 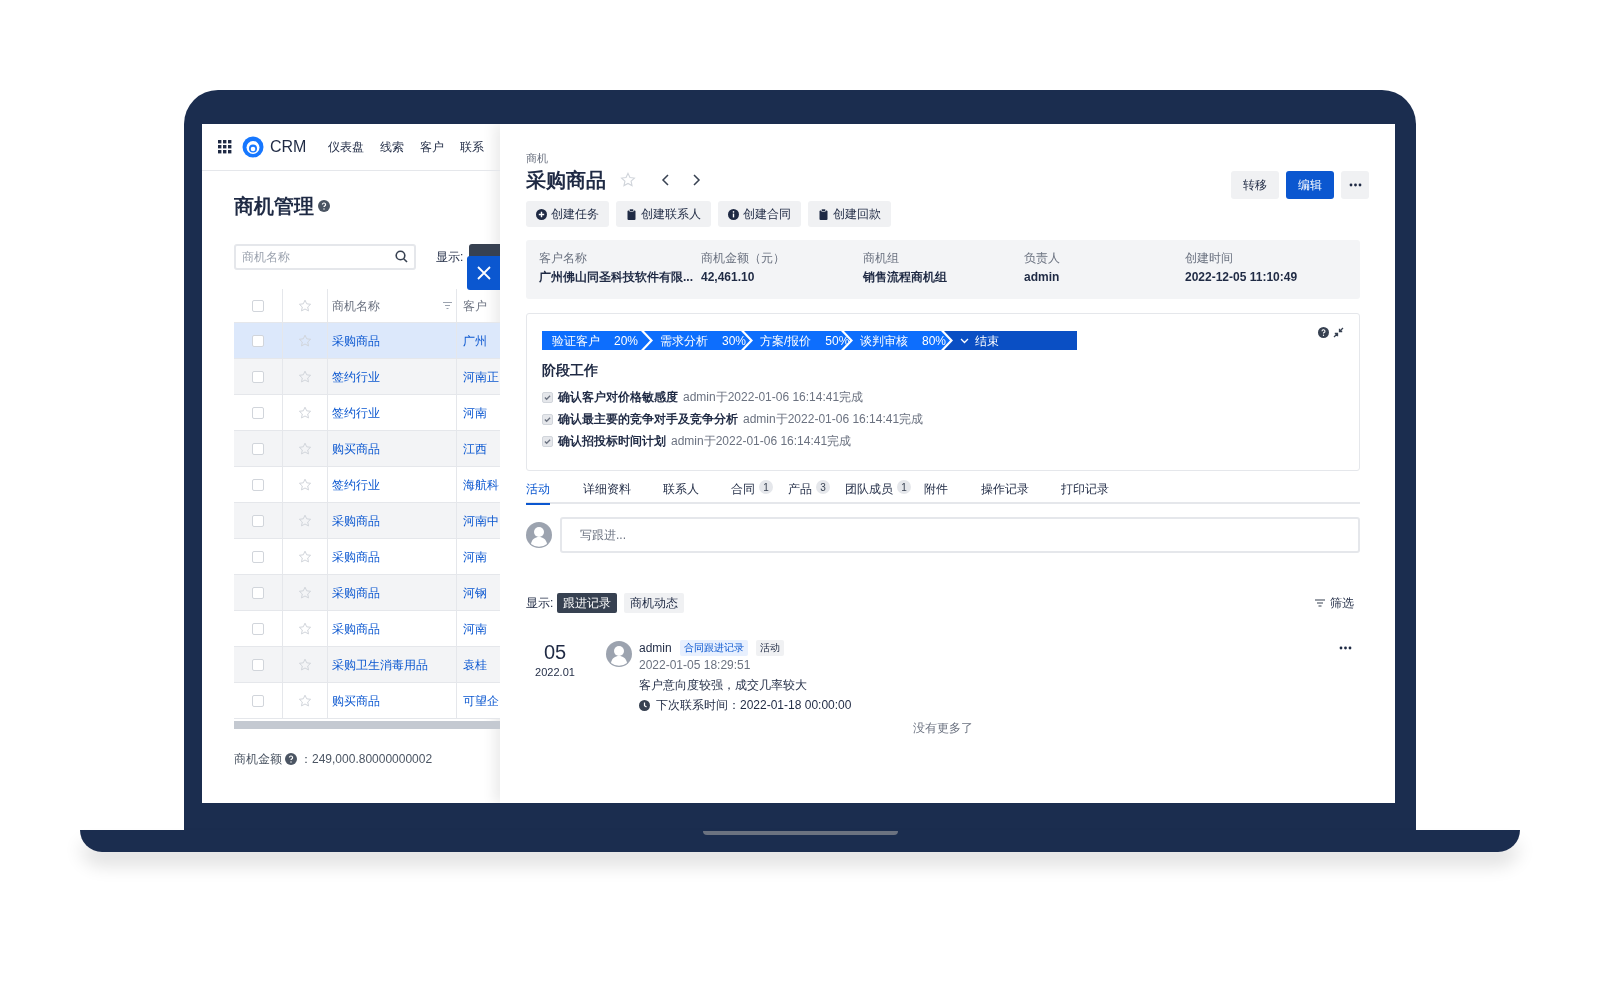 What do you see at coordinates (367, 725) in the screenshot?
I see `horizontal-scrollbar` at bounding box center [367, 725].